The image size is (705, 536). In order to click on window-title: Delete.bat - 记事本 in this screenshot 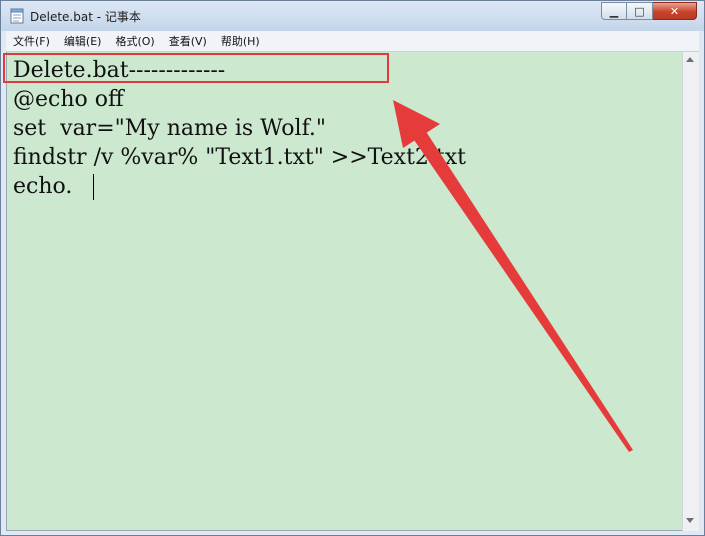, I will do `click(85, 17)`.